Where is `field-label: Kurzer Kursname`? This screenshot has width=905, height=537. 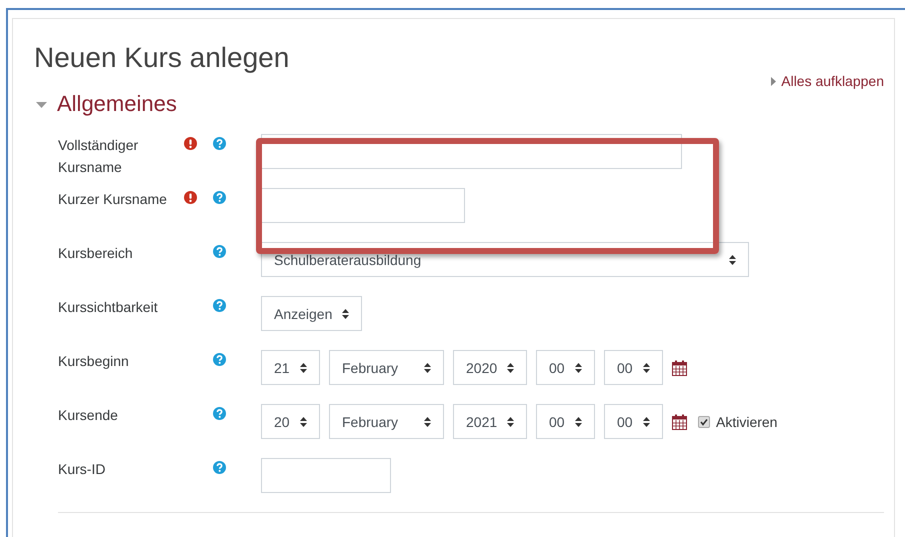
field-label: Kurzer Kursname is located at coordinates (113, 199).